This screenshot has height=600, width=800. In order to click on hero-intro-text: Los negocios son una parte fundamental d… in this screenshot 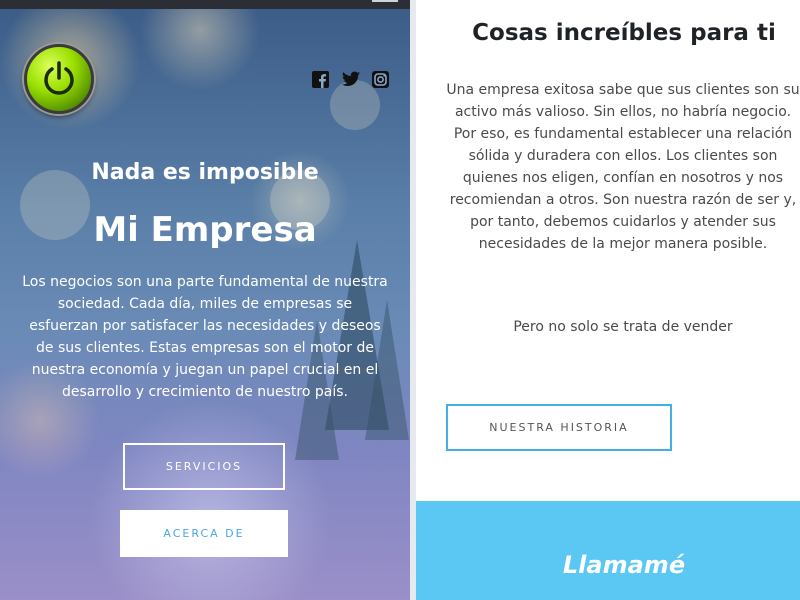, I will do `click(205, 337)`.